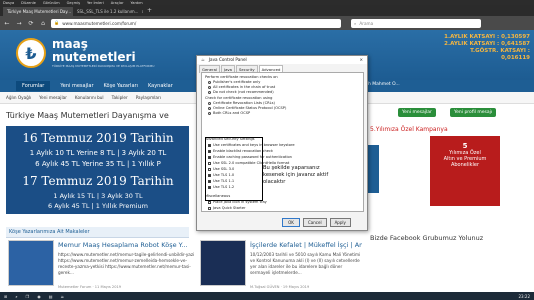 The height and width of the screenshot is (300, 534). What do you see at coordinates (465, 146) in the screenshot?
I see `ad-text: 5` at bounding box center [465, 146].